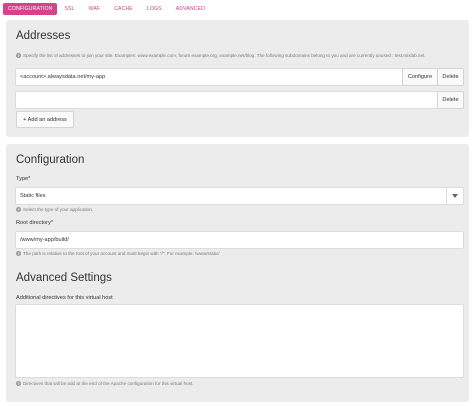 This screenshot has height=406, width=474. Describe the element at coordinates (450, 100) in the screenshot. I see `delete-button-2: Delete` at that location.